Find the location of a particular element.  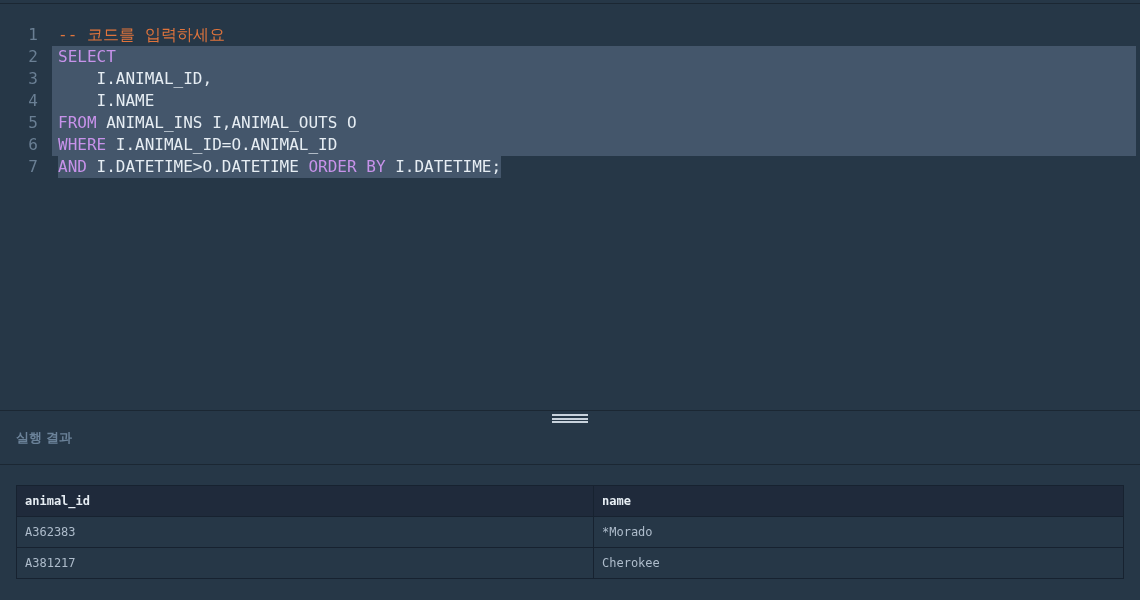

line-number: 5 is located at coordinates (33, 123).